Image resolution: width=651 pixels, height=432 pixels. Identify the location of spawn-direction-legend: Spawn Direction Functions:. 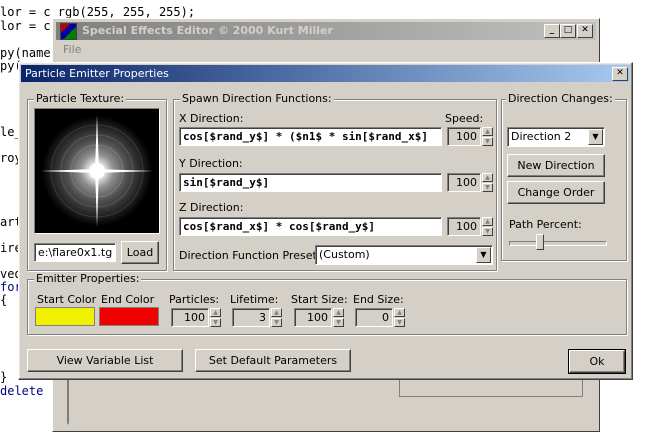
(257, 98).